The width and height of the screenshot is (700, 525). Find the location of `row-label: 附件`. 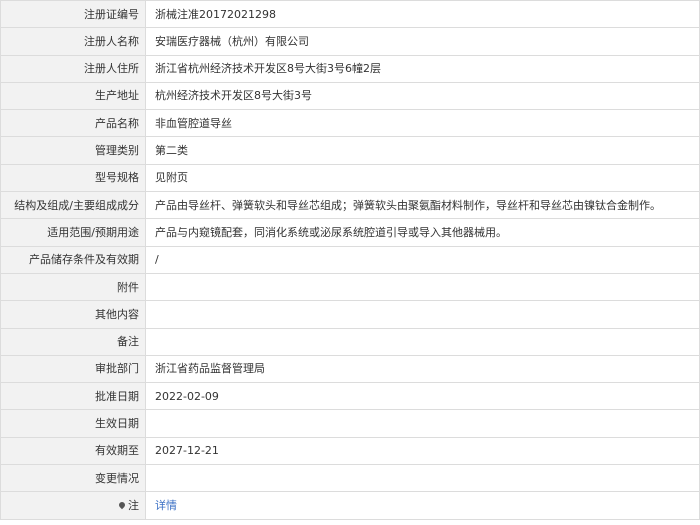

row-label: 附件 is located at coordinates (73, 287).